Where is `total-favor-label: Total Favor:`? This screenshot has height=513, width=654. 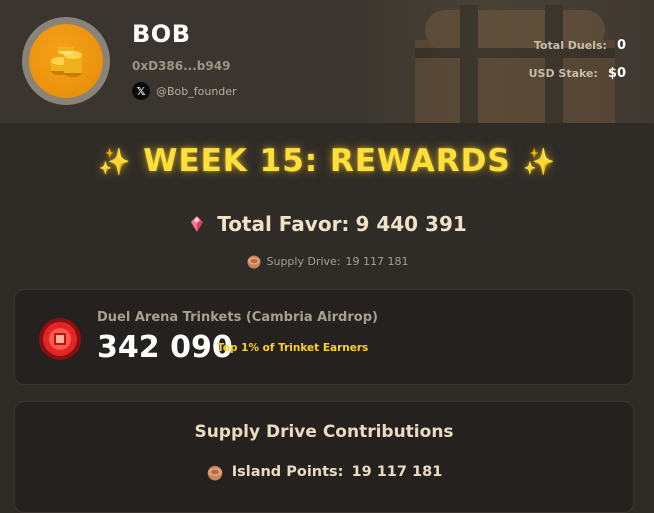 total-favor-label: Total Favor: is located at coordinates (283, 224).